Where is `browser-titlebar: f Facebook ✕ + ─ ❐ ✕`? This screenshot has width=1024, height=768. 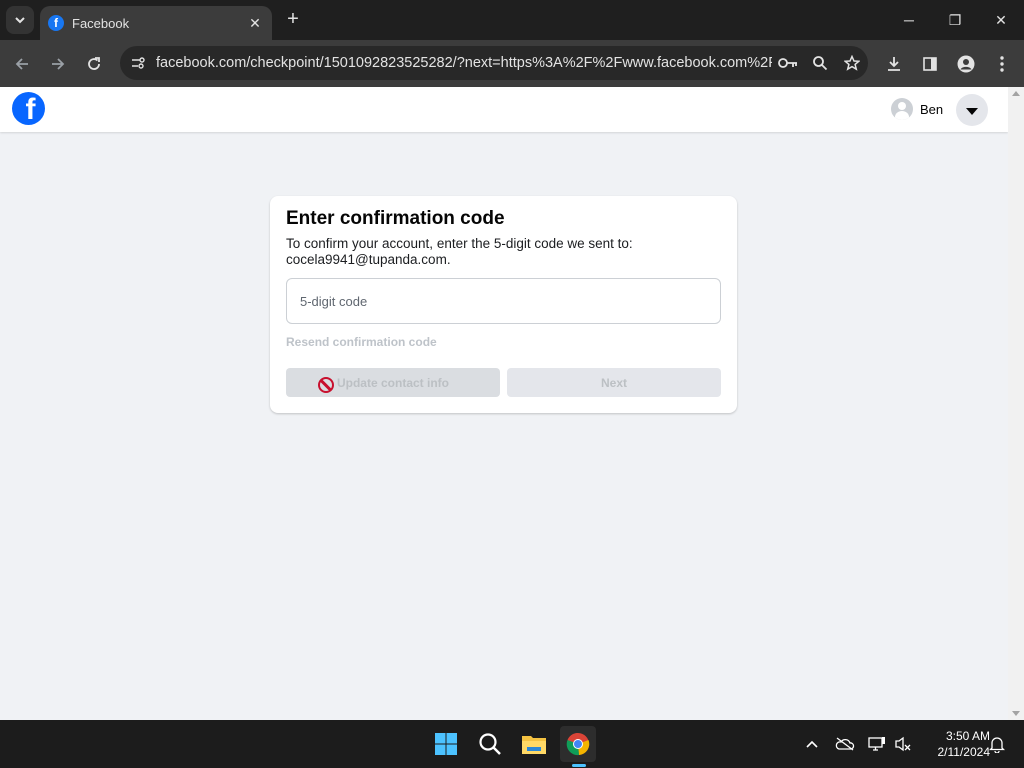
browser-titlebar: f Facebook ✕ + ─ ❐ ✕ is located at coordinates (512, 20).